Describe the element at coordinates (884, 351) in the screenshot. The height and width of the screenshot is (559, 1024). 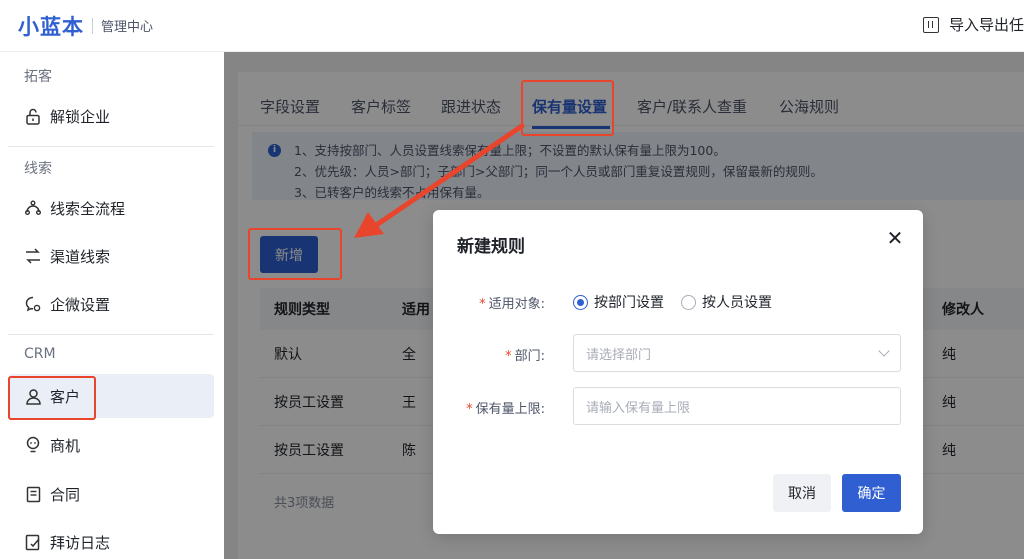
I see `chevron-down-icon` at that location.